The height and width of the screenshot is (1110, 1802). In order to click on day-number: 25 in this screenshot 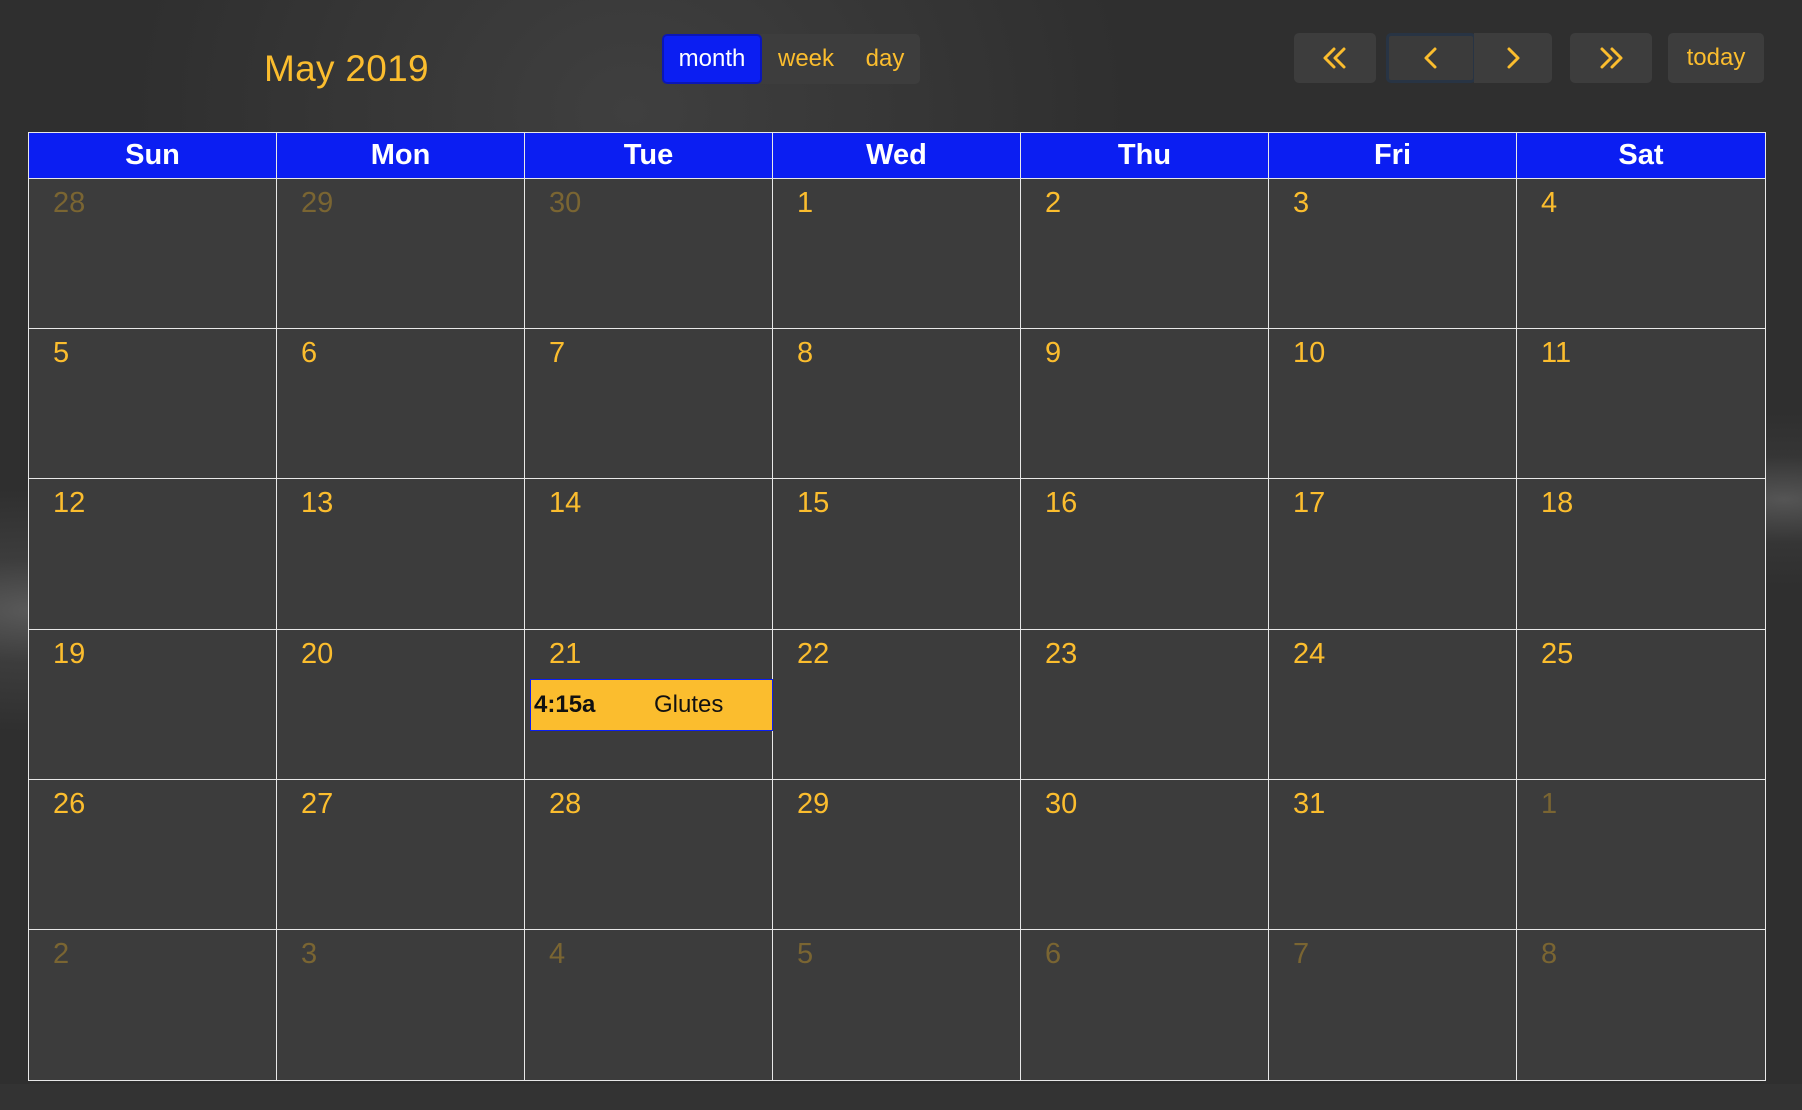, I will do `click(1557, 654)`.